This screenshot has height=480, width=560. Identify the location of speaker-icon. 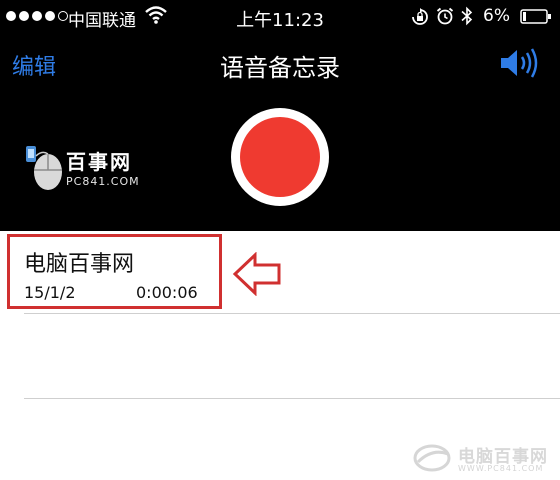
(519, 63).